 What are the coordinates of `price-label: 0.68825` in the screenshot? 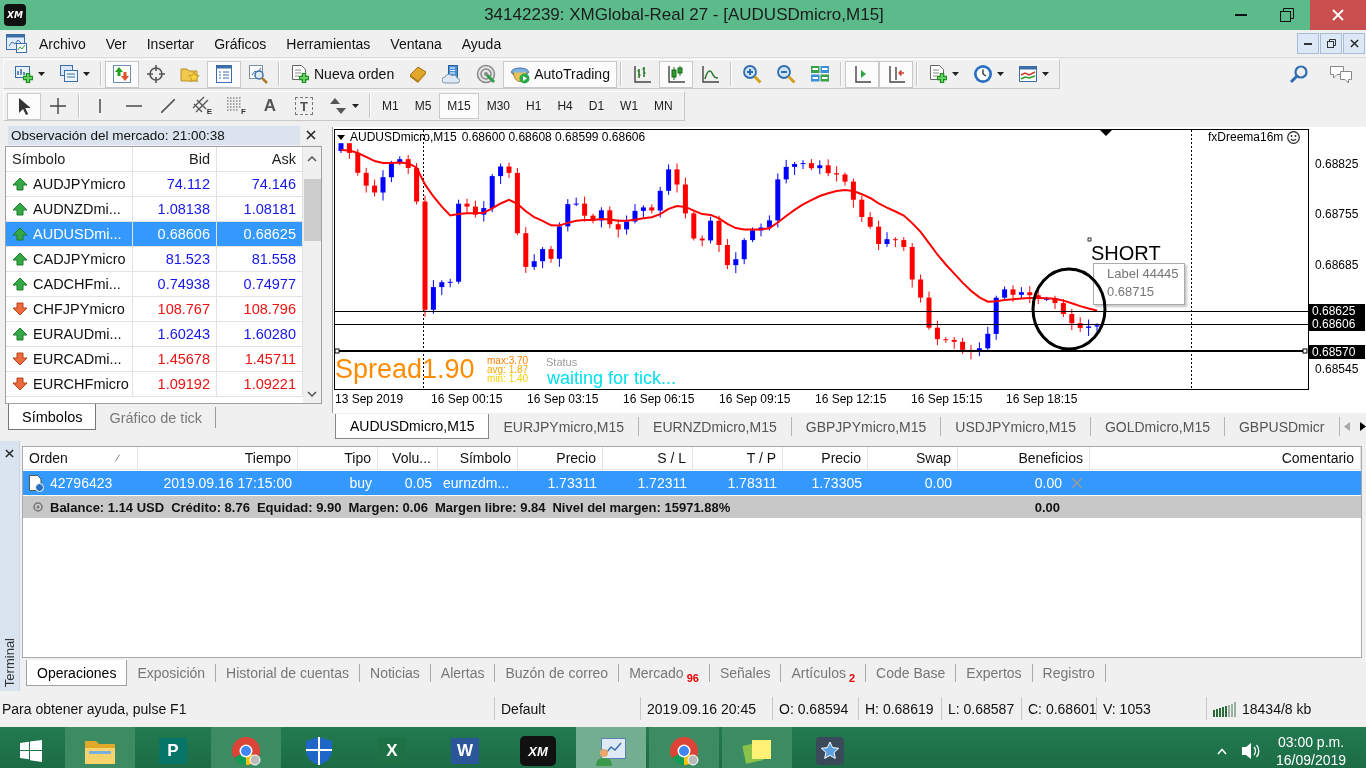 It's located at (1337, 164).